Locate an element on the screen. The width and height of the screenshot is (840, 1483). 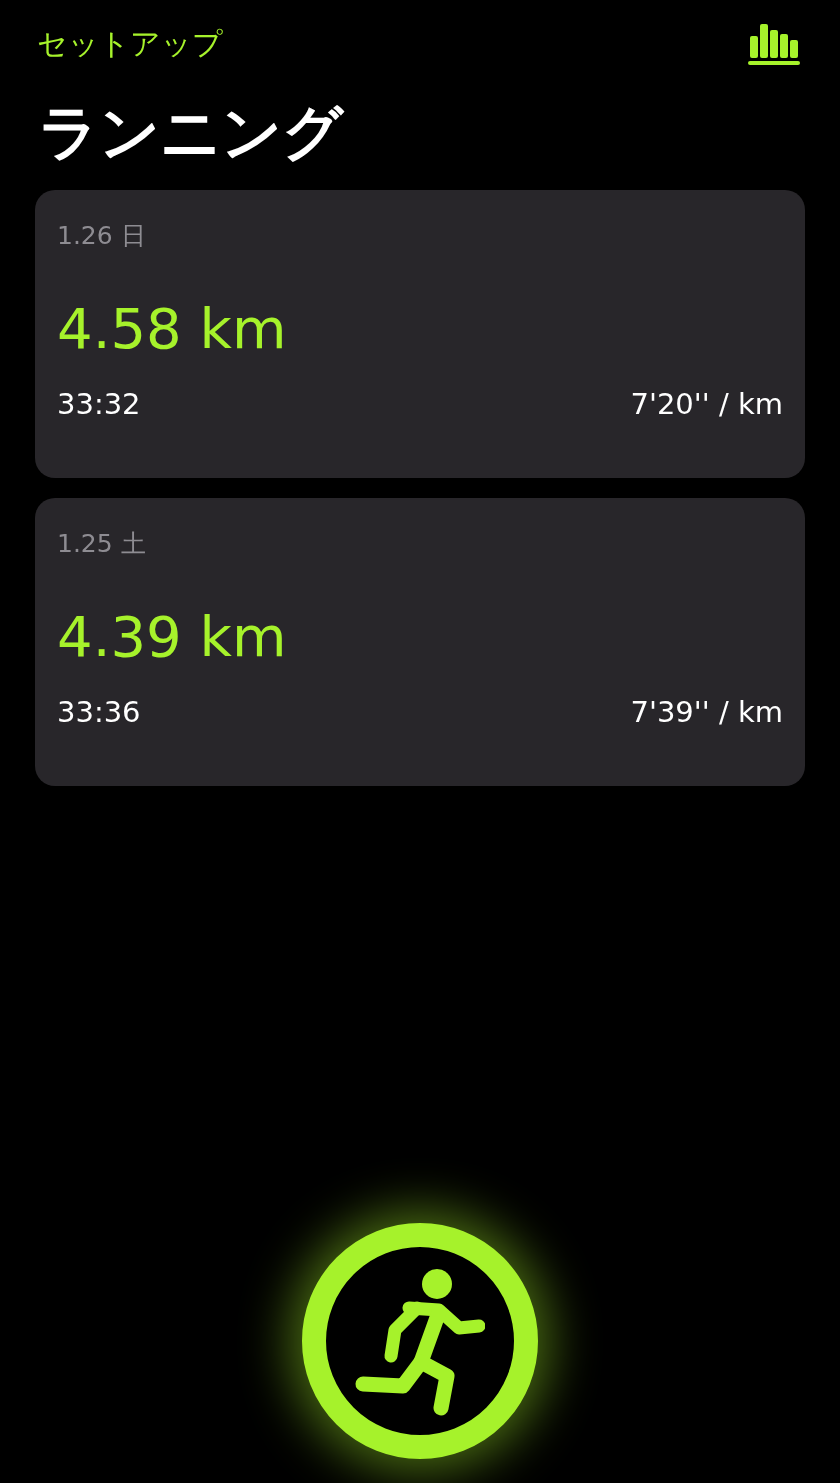
workout-date: 1.25 土 is located at coordinates (101, 544).